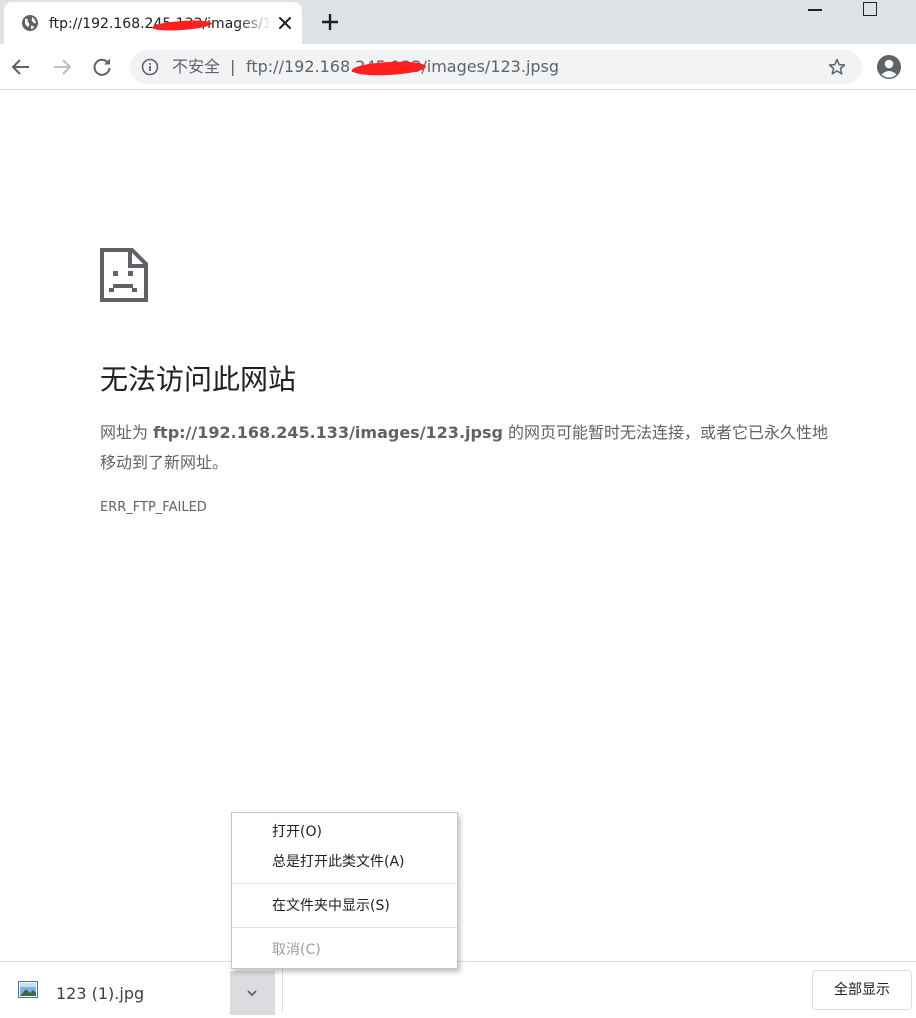 This screenshot has width=916, height=1018. I want to click on download-menu-button, so click(252, 993).